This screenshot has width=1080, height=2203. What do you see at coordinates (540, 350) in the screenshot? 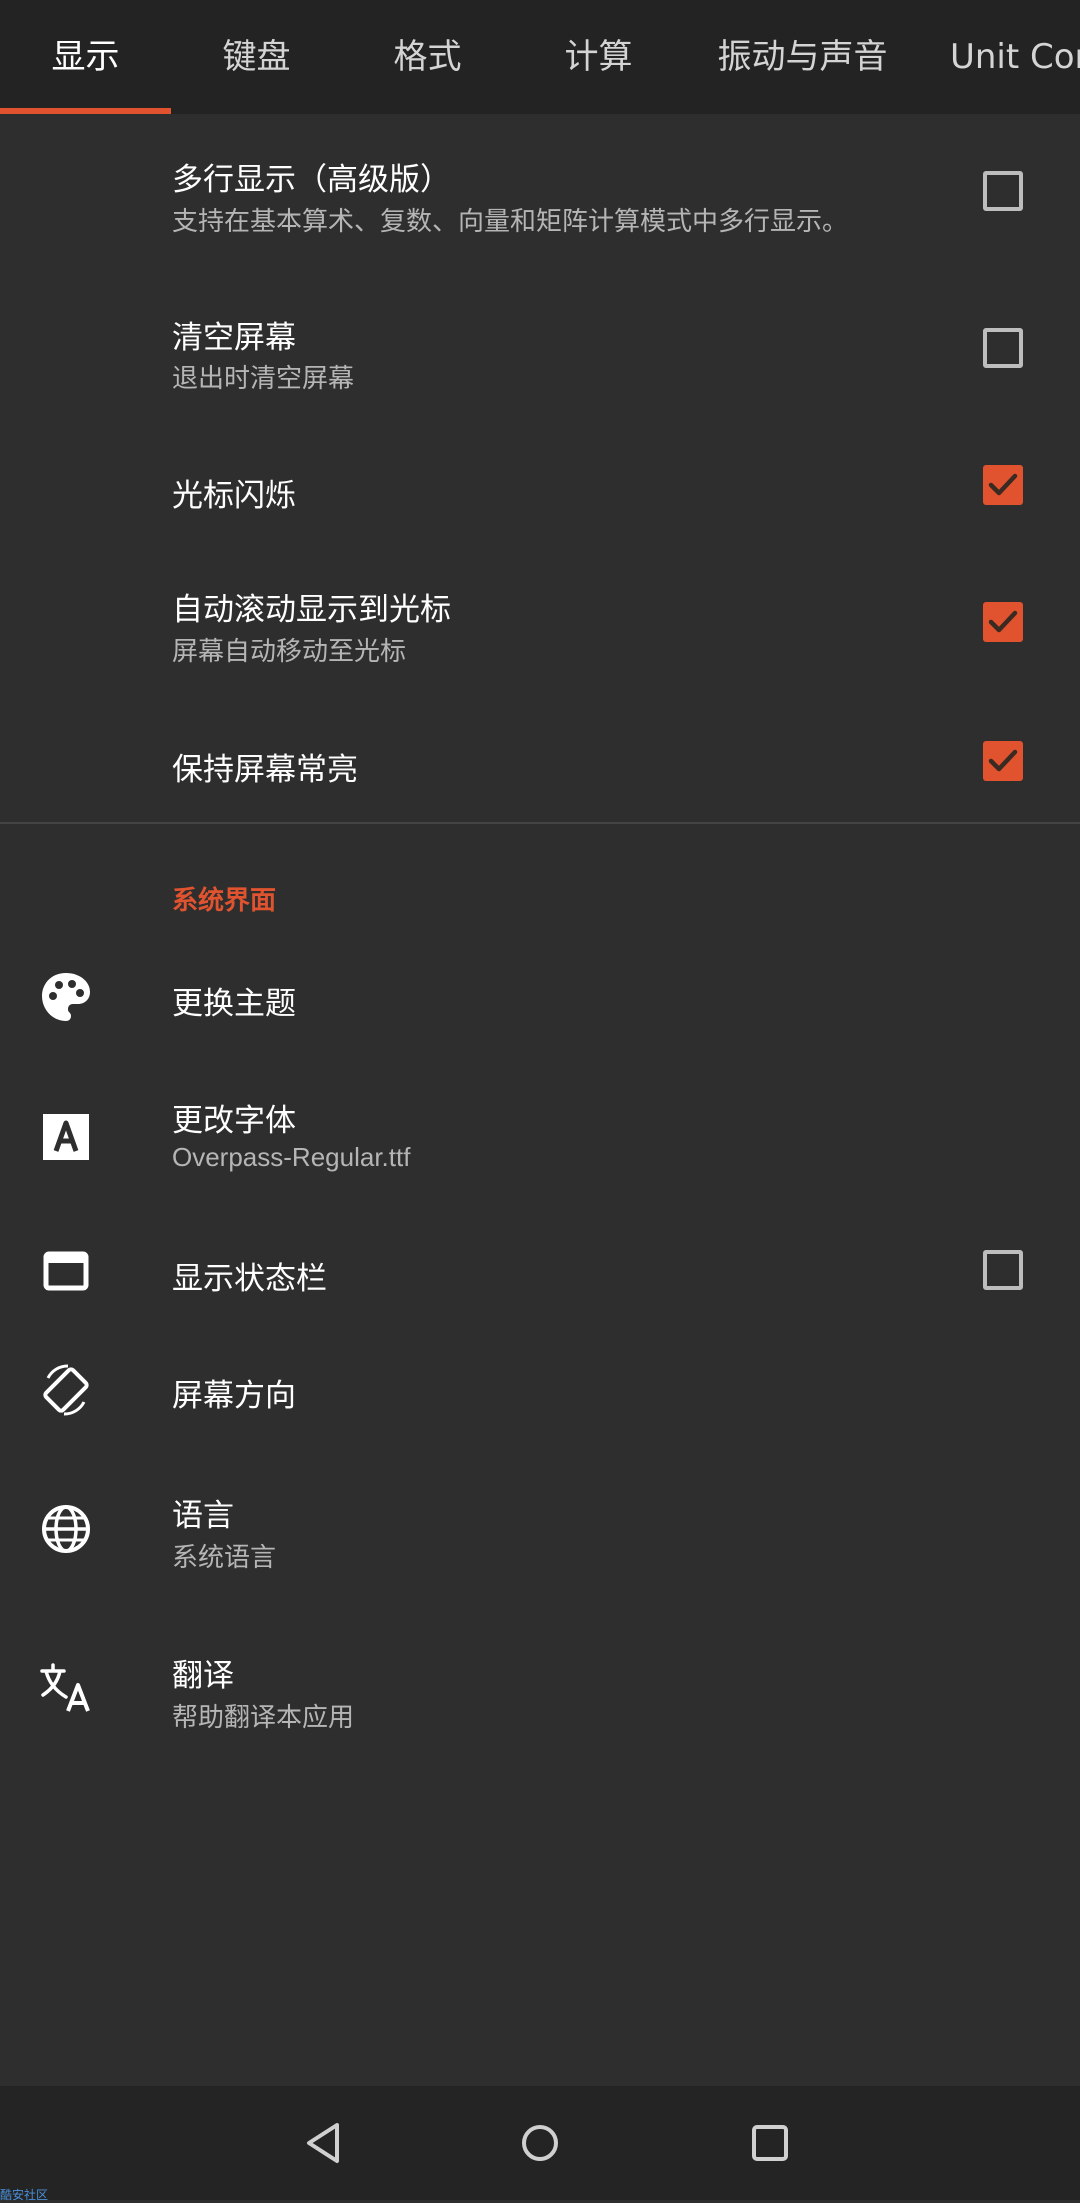
I see `setting-clear-screen: 清空屏幕 退出时清空屏幕` at bounding box center [540, 350].